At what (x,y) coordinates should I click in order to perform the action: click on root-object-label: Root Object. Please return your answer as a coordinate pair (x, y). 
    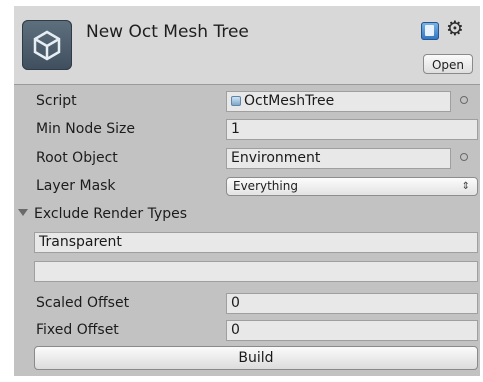
    Looking at the image, I should click on (77, 158).